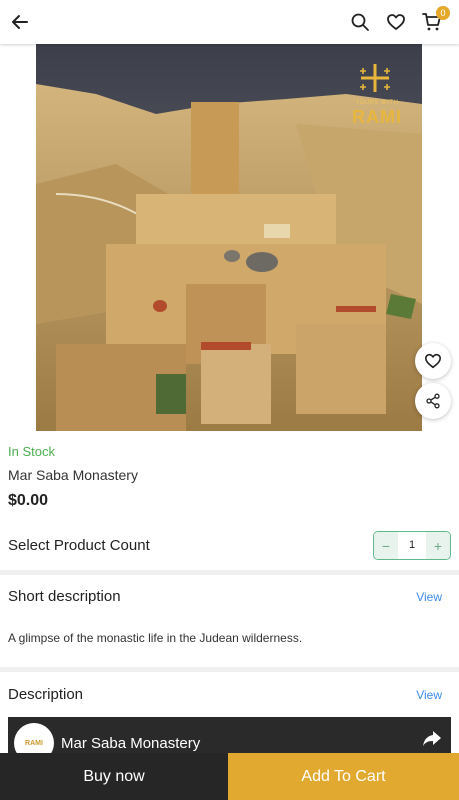 This screenshot has height=800, width=459. Describe the element at coordinates (360, 22) in the screenshot. I see `search-icon` at that location.